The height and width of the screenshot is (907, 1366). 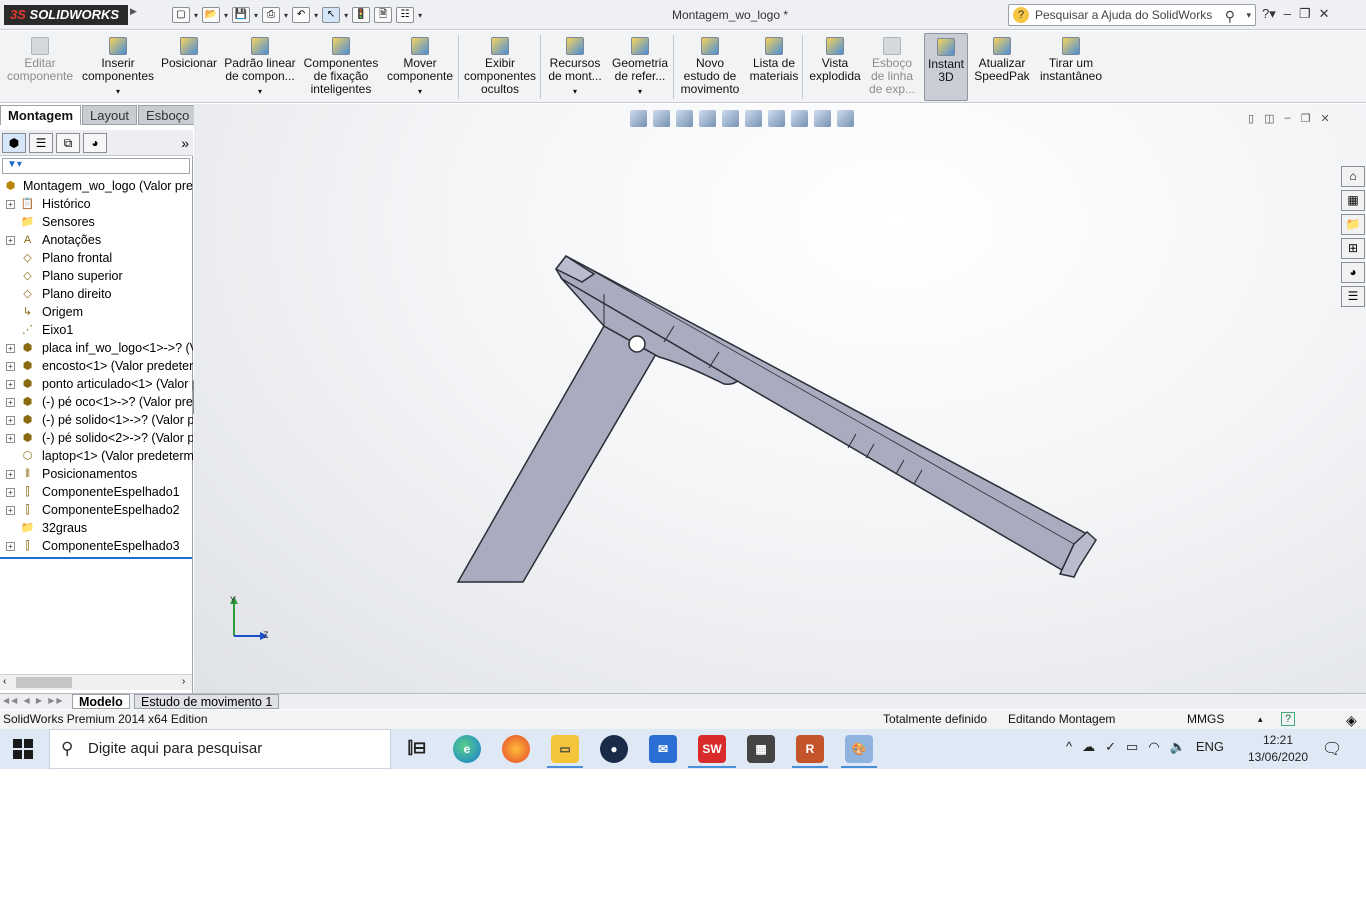 I want to click on zoom-to-area-icon, so click(x=661, y=118).